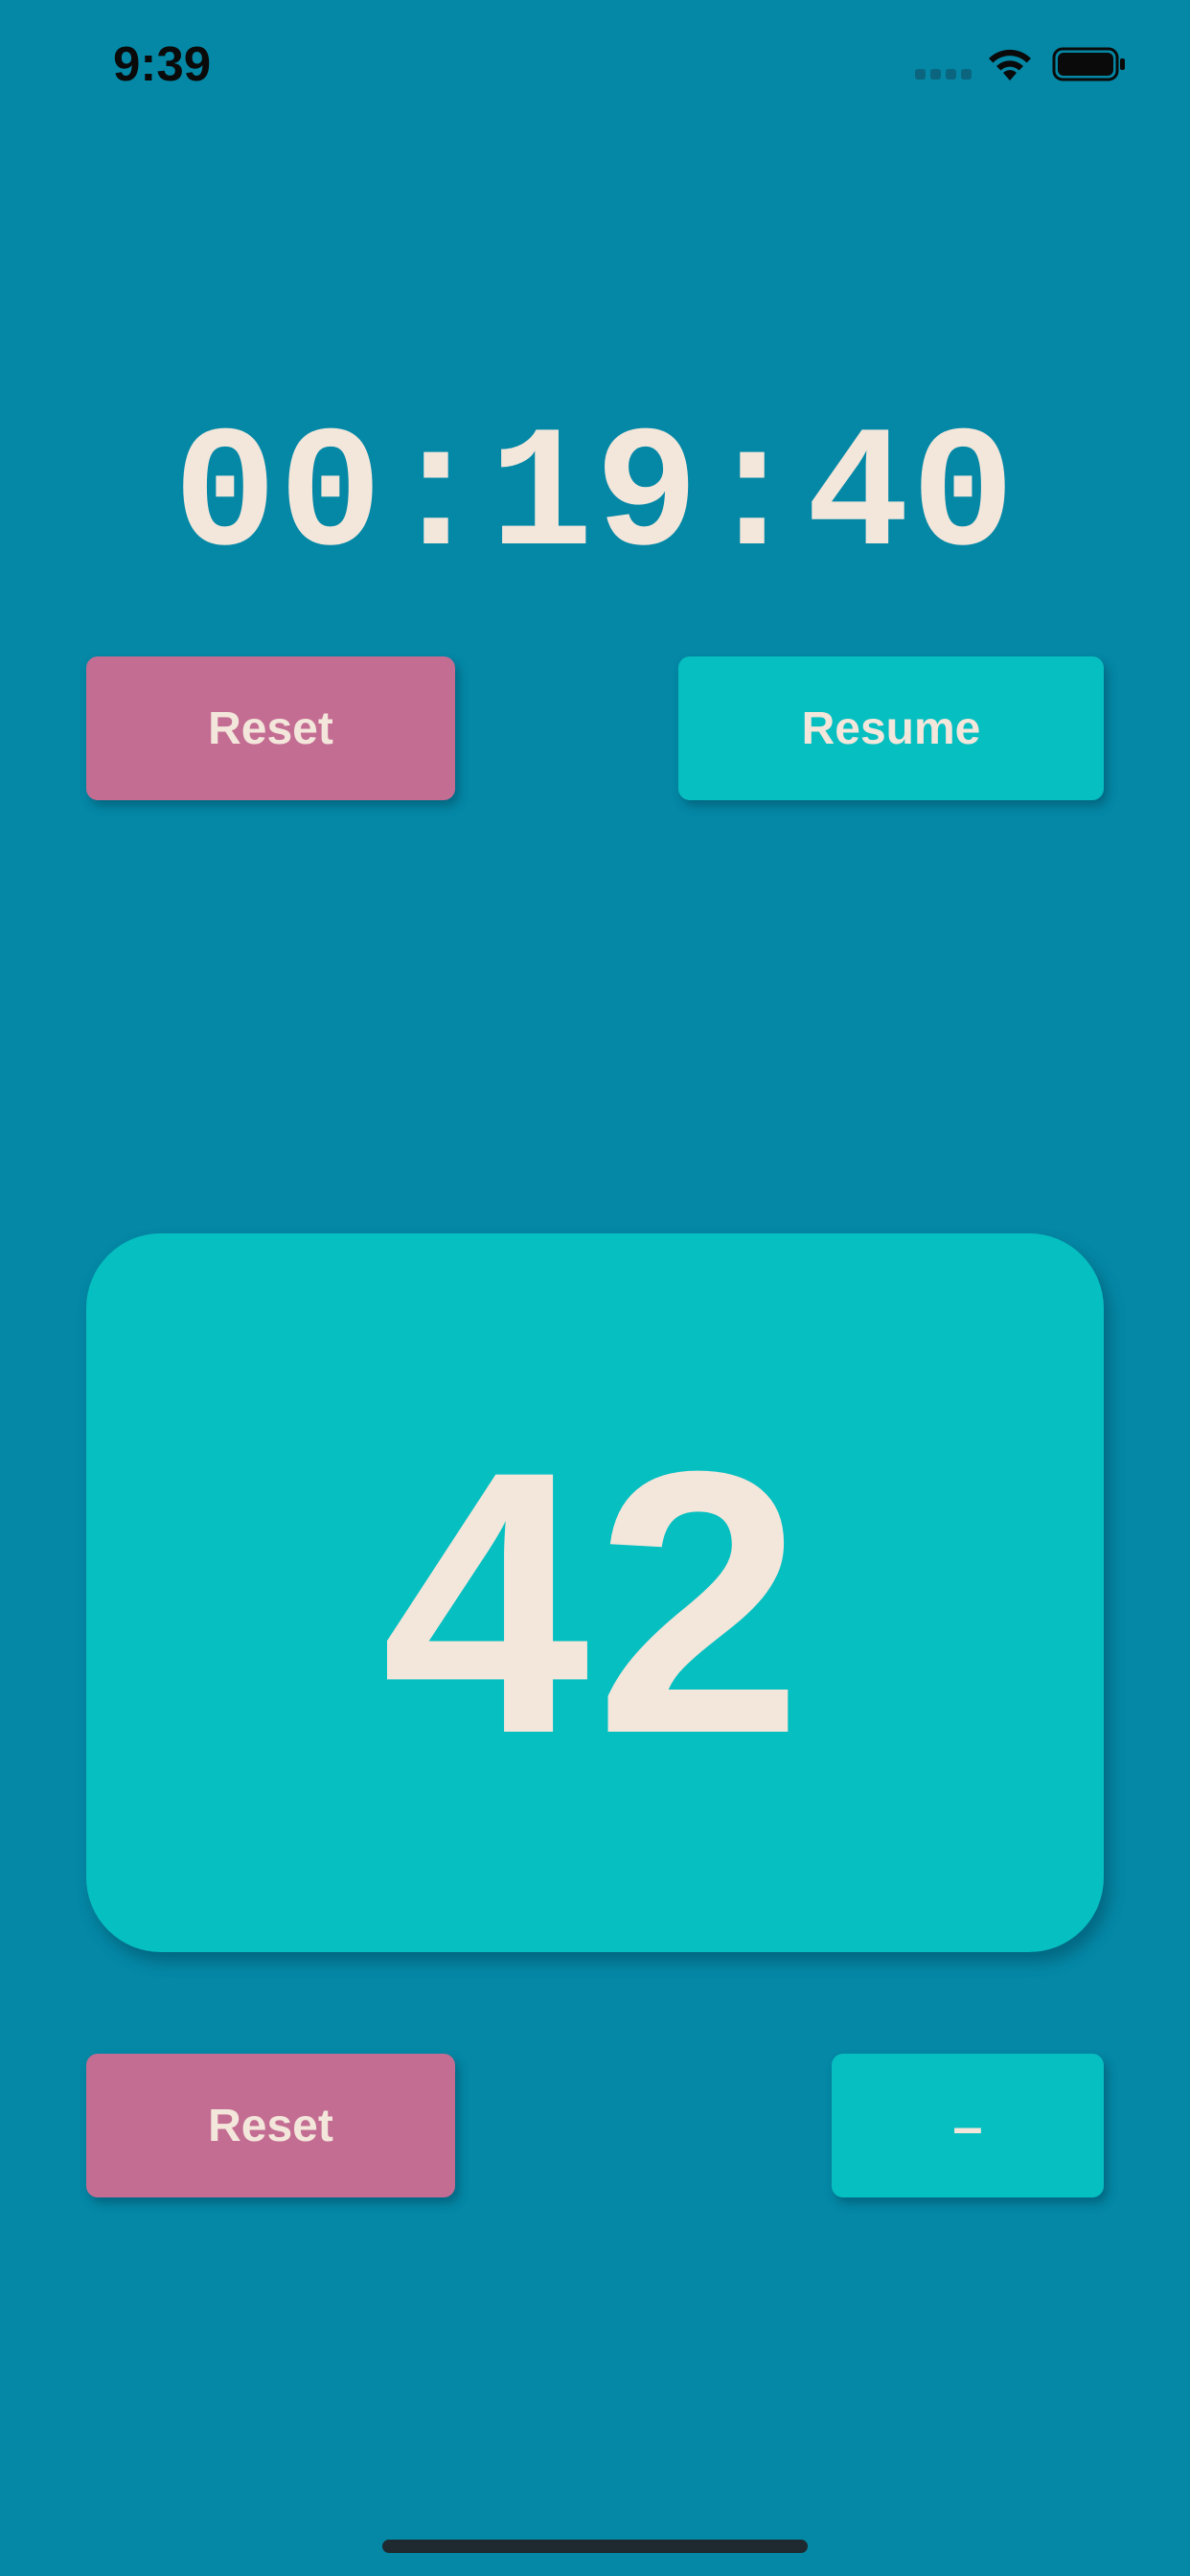 The height and width of the screenshot is (2576, 1190). I want to click on counter-value: 42, so click(595, 1602).